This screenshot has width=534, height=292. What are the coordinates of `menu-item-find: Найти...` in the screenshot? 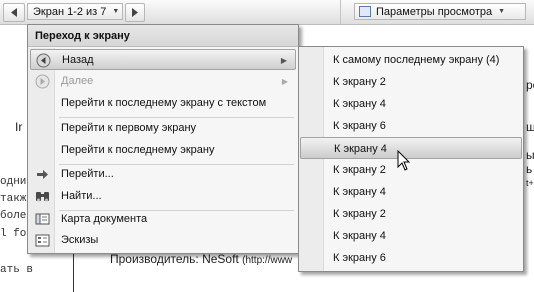 It's located at (163, 196).